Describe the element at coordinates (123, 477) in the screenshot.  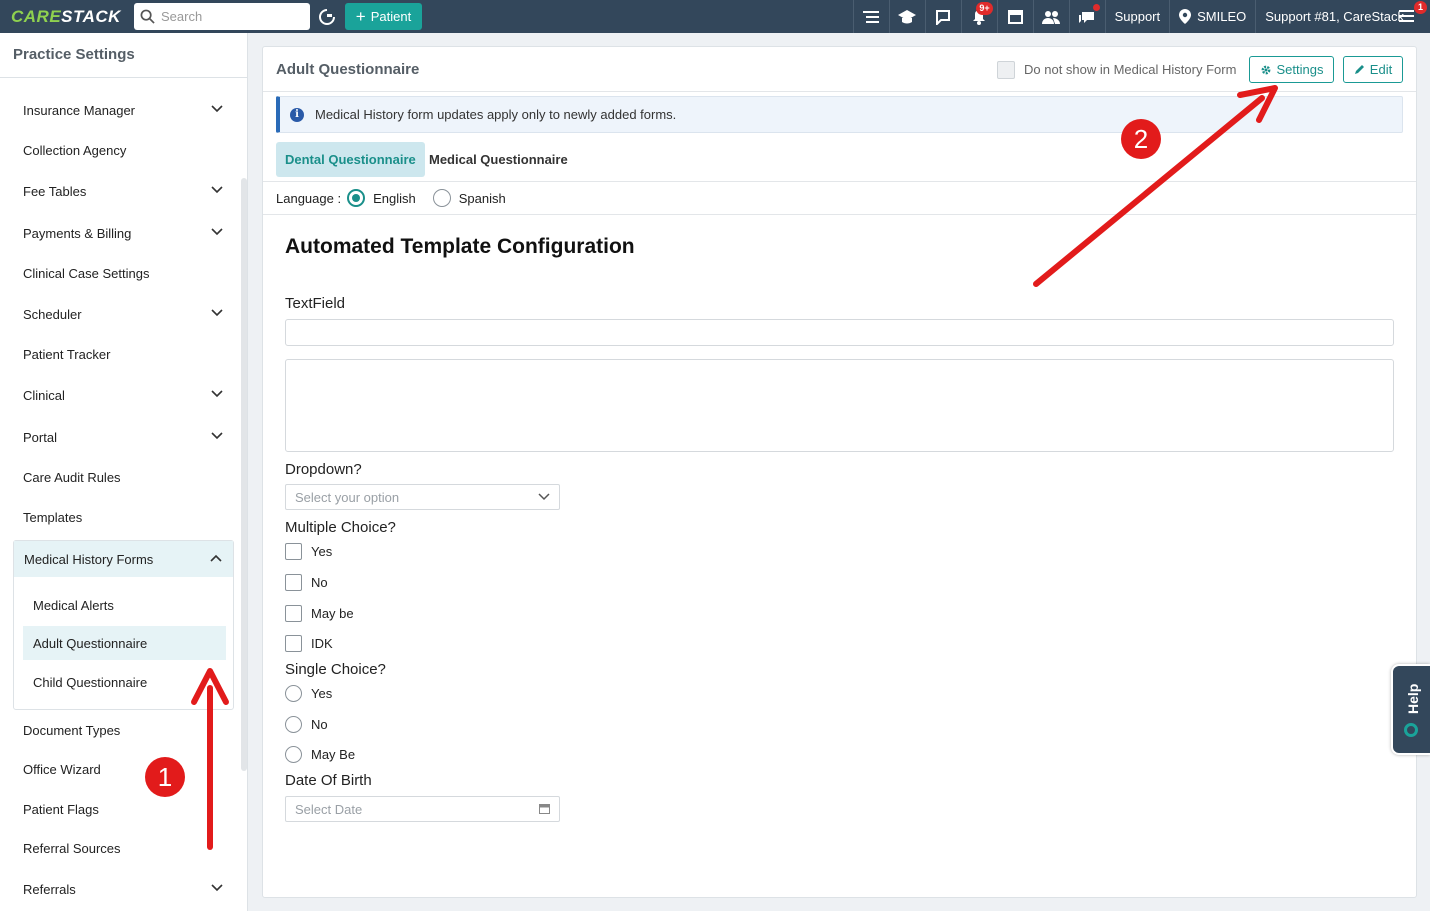
I see `sidebar-item-care-audit-rules: Care Audit Rules` at that location.